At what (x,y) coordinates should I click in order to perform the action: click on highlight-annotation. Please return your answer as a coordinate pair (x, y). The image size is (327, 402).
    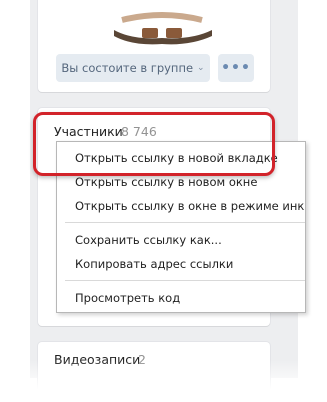
    Looking at the image, I should click on (154, 144).